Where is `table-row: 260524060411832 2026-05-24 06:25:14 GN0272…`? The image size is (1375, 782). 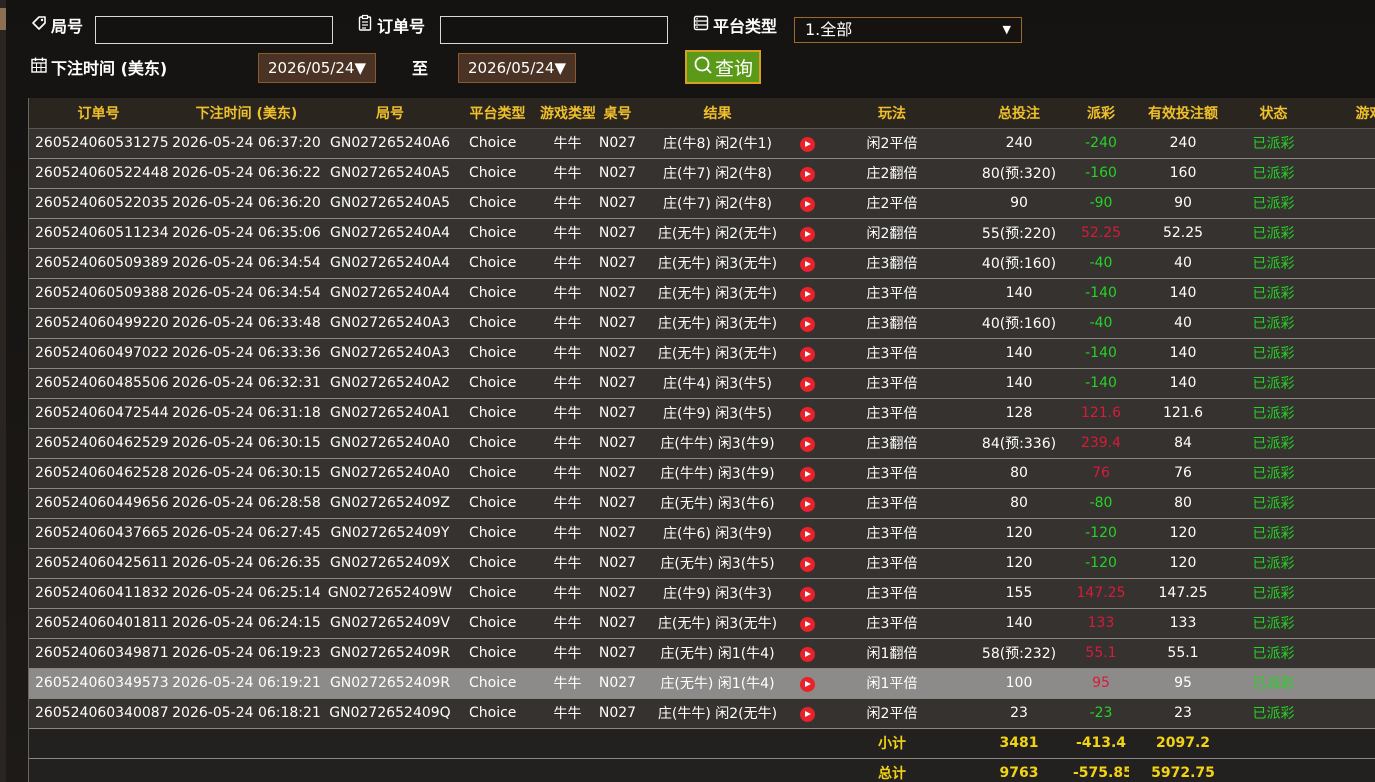
table-row: 260524060411832 2026-05-24 06:25:14 GN0272… is located at coordinates (702, 593).